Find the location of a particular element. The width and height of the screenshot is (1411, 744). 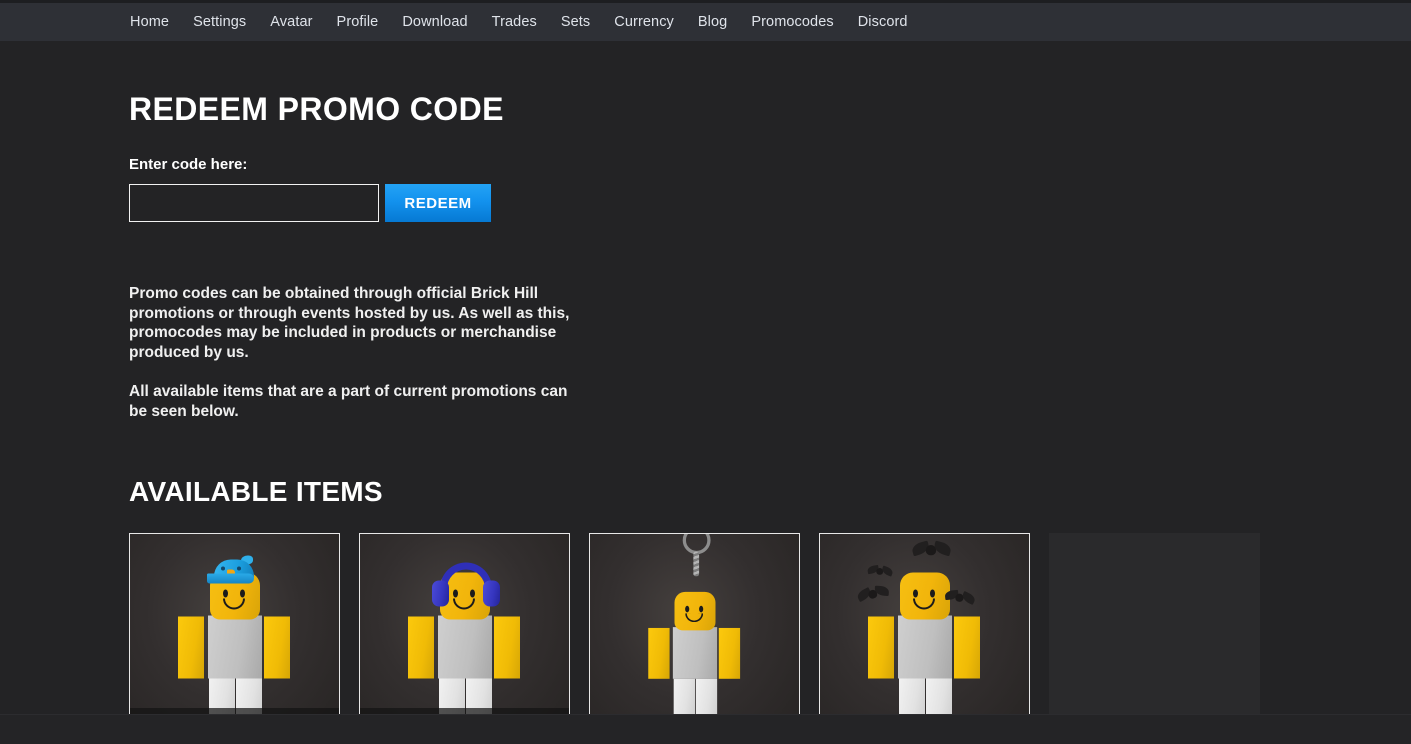

item-card-5-placeholder is located at coordinates (1154, 638).